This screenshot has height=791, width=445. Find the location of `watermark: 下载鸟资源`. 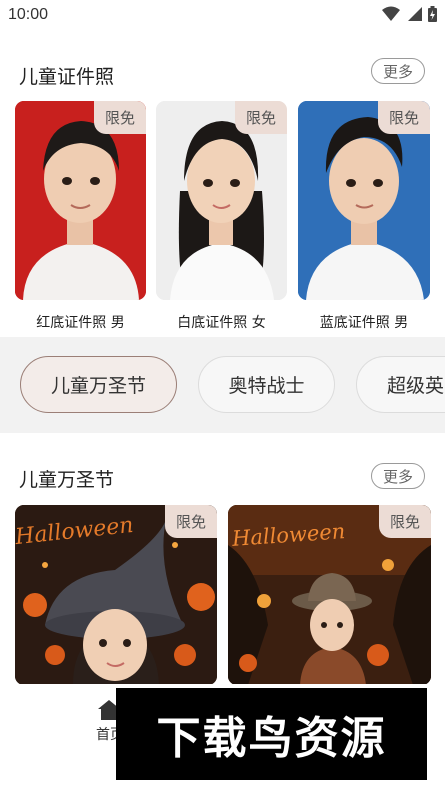

watermark: 下载鸟资源 is located at coordinates (271, 734).